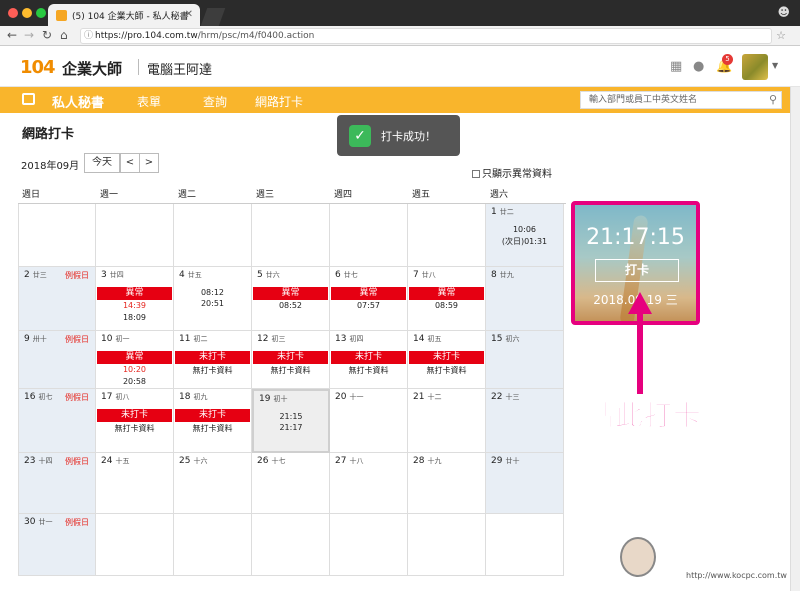 This screenshot has width=800, height=591. Describe the element at coordinates (13, 13) in the screenshot. I see `window-close-button` at that location.